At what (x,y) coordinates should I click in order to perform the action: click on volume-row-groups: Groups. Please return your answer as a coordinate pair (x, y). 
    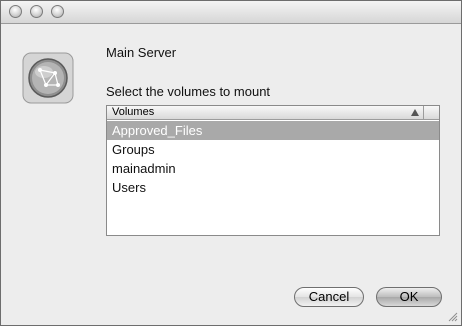
    Looking at the image, I should click on (273, 149).